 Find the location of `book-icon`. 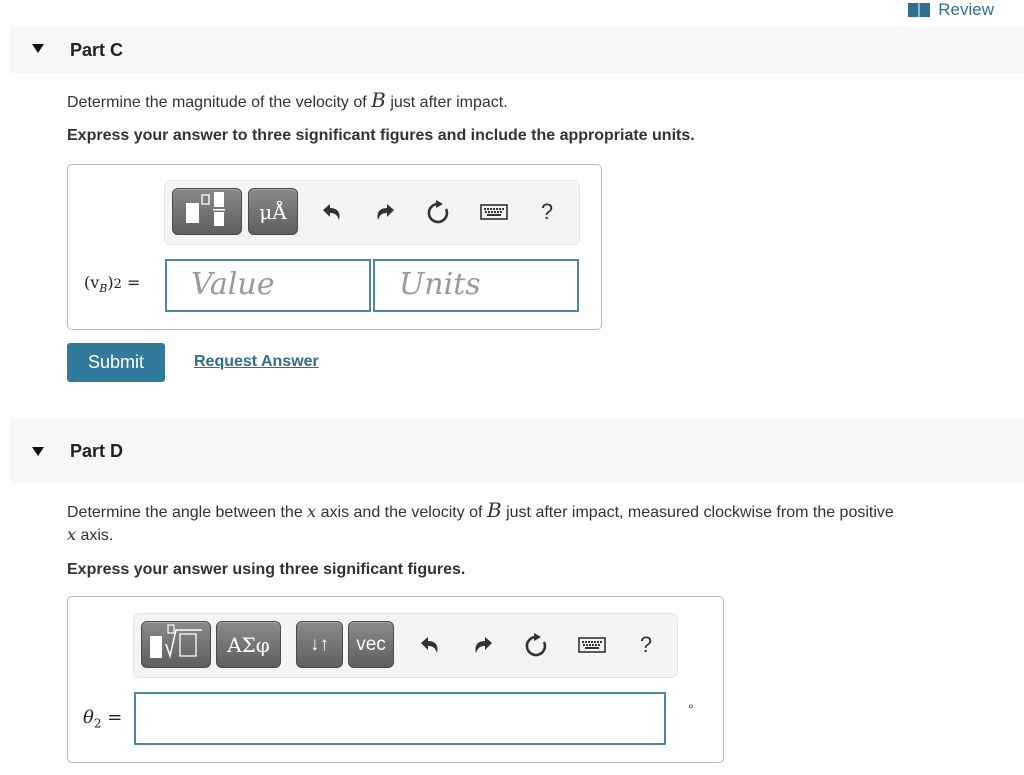

book-icon is located at coordinates (919, 10).